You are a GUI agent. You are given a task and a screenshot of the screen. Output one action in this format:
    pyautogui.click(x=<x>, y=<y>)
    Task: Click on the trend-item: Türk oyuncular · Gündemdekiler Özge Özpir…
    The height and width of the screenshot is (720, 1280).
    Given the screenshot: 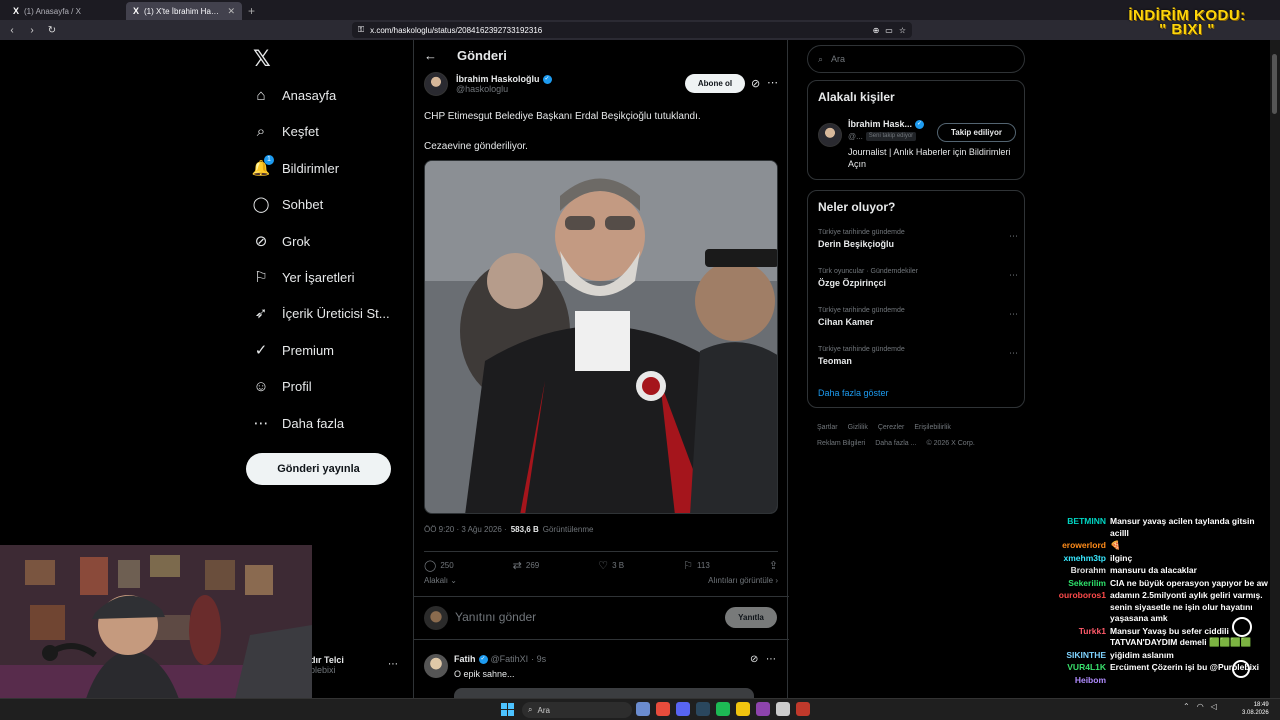 What is the action you would take?
    pyautogui.click(x=918, y=278)
    